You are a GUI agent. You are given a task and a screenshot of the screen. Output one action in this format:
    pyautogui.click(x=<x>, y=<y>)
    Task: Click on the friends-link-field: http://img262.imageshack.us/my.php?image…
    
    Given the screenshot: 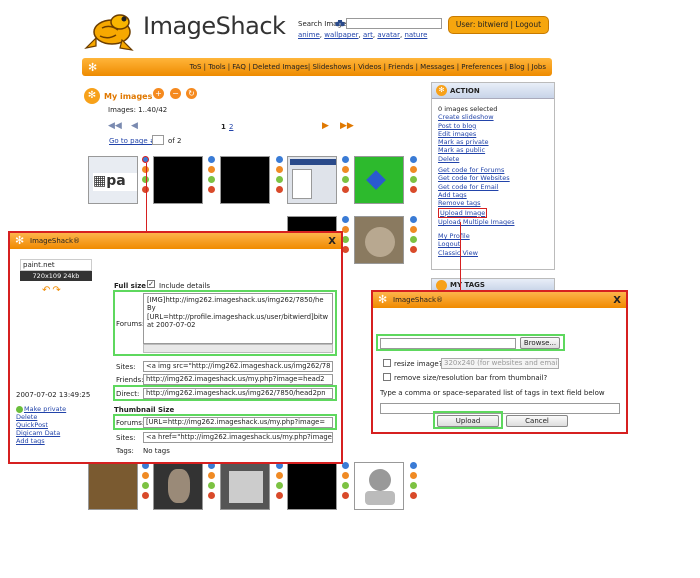 What is the action you would take?
    pyautogui.click(x=238, y=379)
    